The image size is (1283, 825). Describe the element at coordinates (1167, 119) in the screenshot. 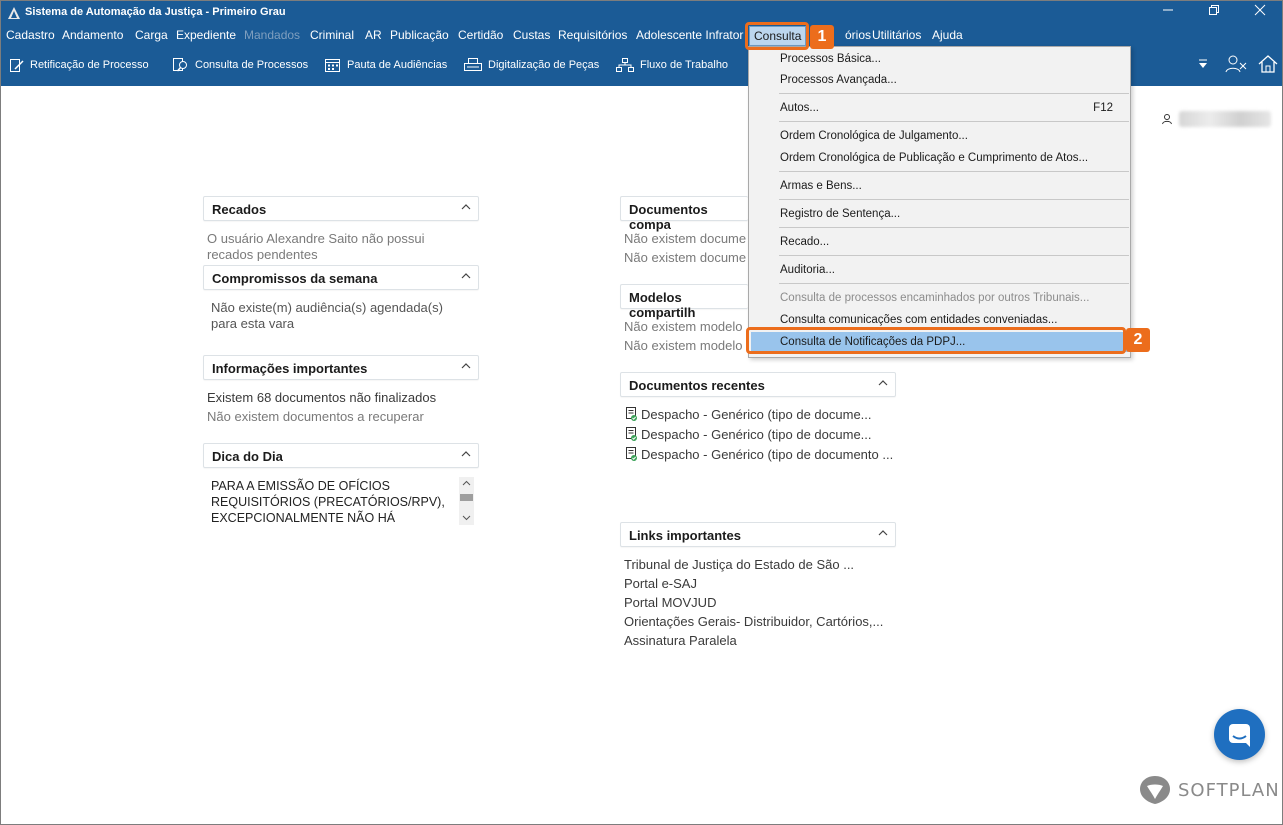

I see `user-icon` at that location.